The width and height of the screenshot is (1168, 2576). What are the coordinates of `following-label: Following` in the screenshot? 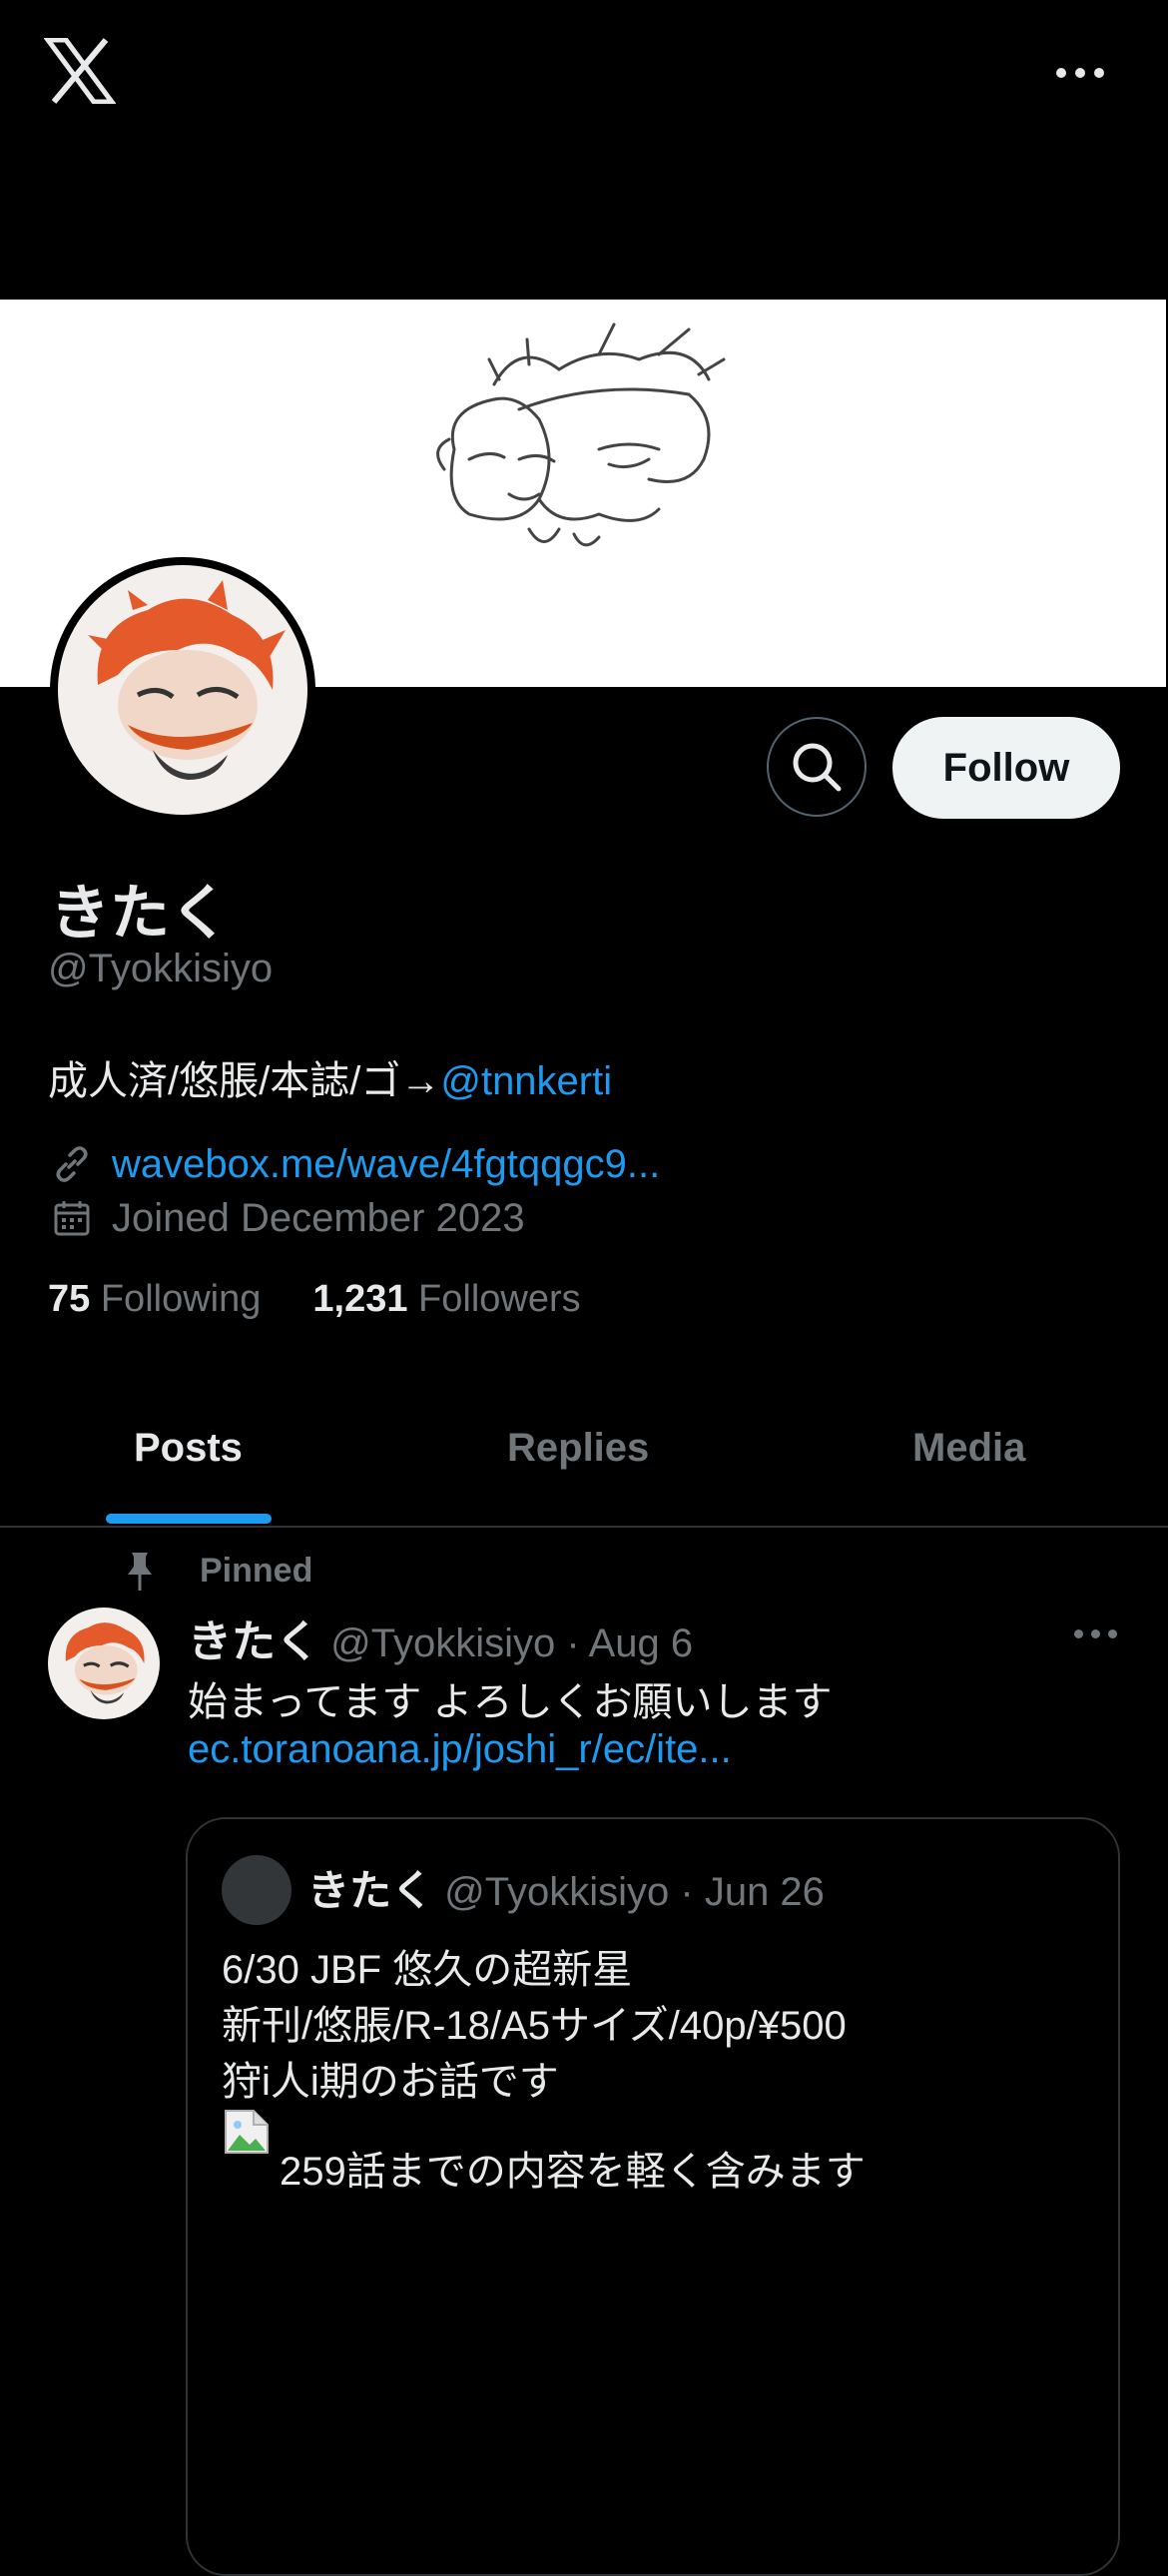 It's located at (181, 1299).